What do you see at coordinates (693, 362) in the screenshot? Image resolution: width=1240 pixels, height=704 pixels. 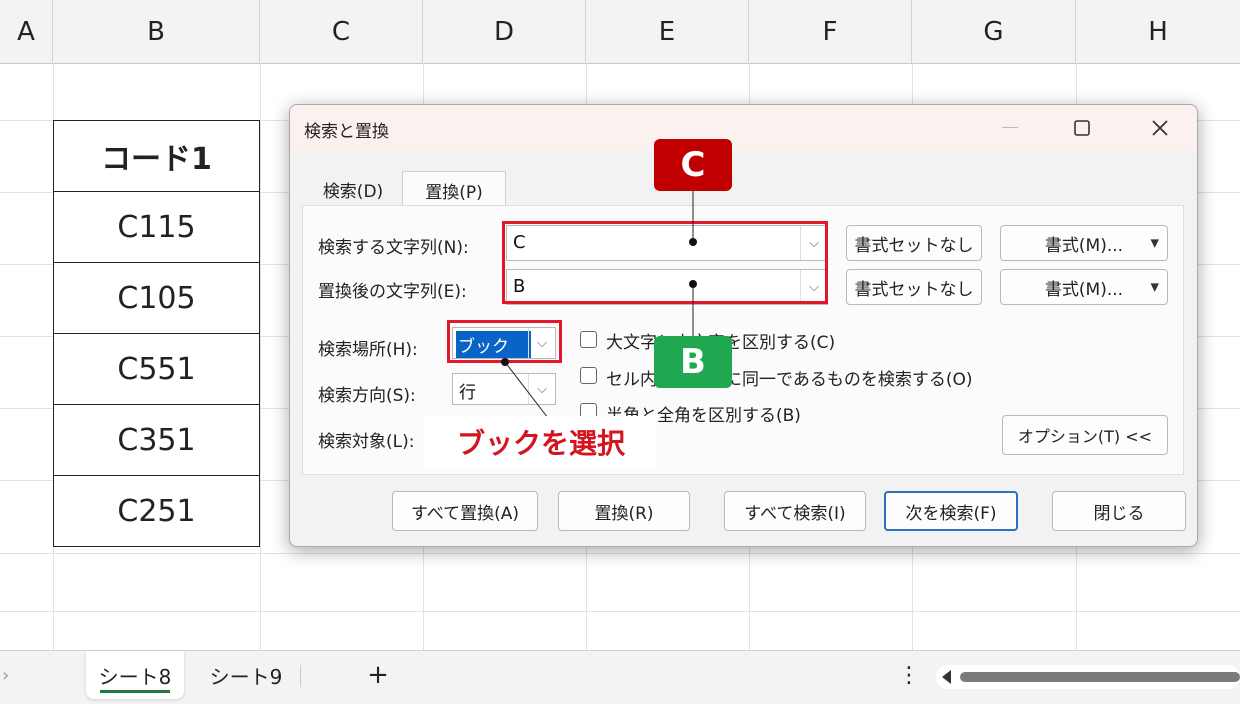 I see `badge-b: B` at bounding box center [693, 362].